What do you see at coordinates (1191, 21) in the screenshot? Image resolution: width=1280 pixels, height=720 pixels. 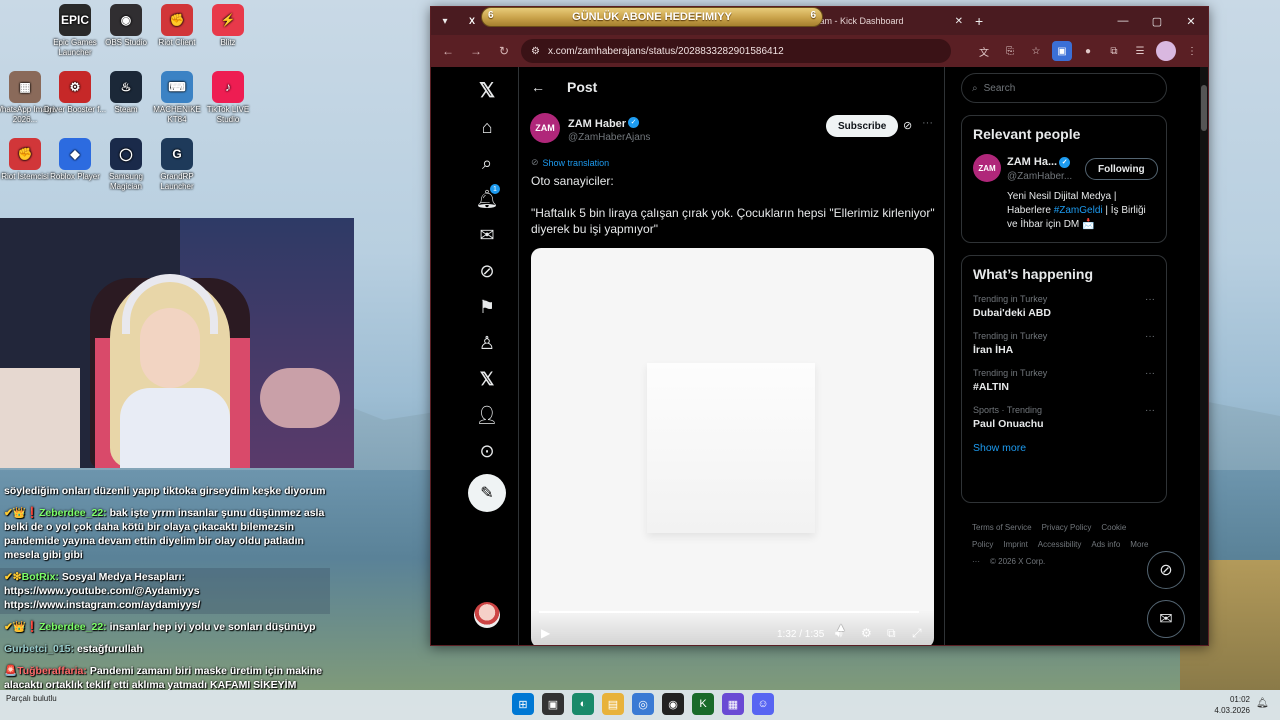 I see `close-button: ✕` at bounding box center [1191, 21].